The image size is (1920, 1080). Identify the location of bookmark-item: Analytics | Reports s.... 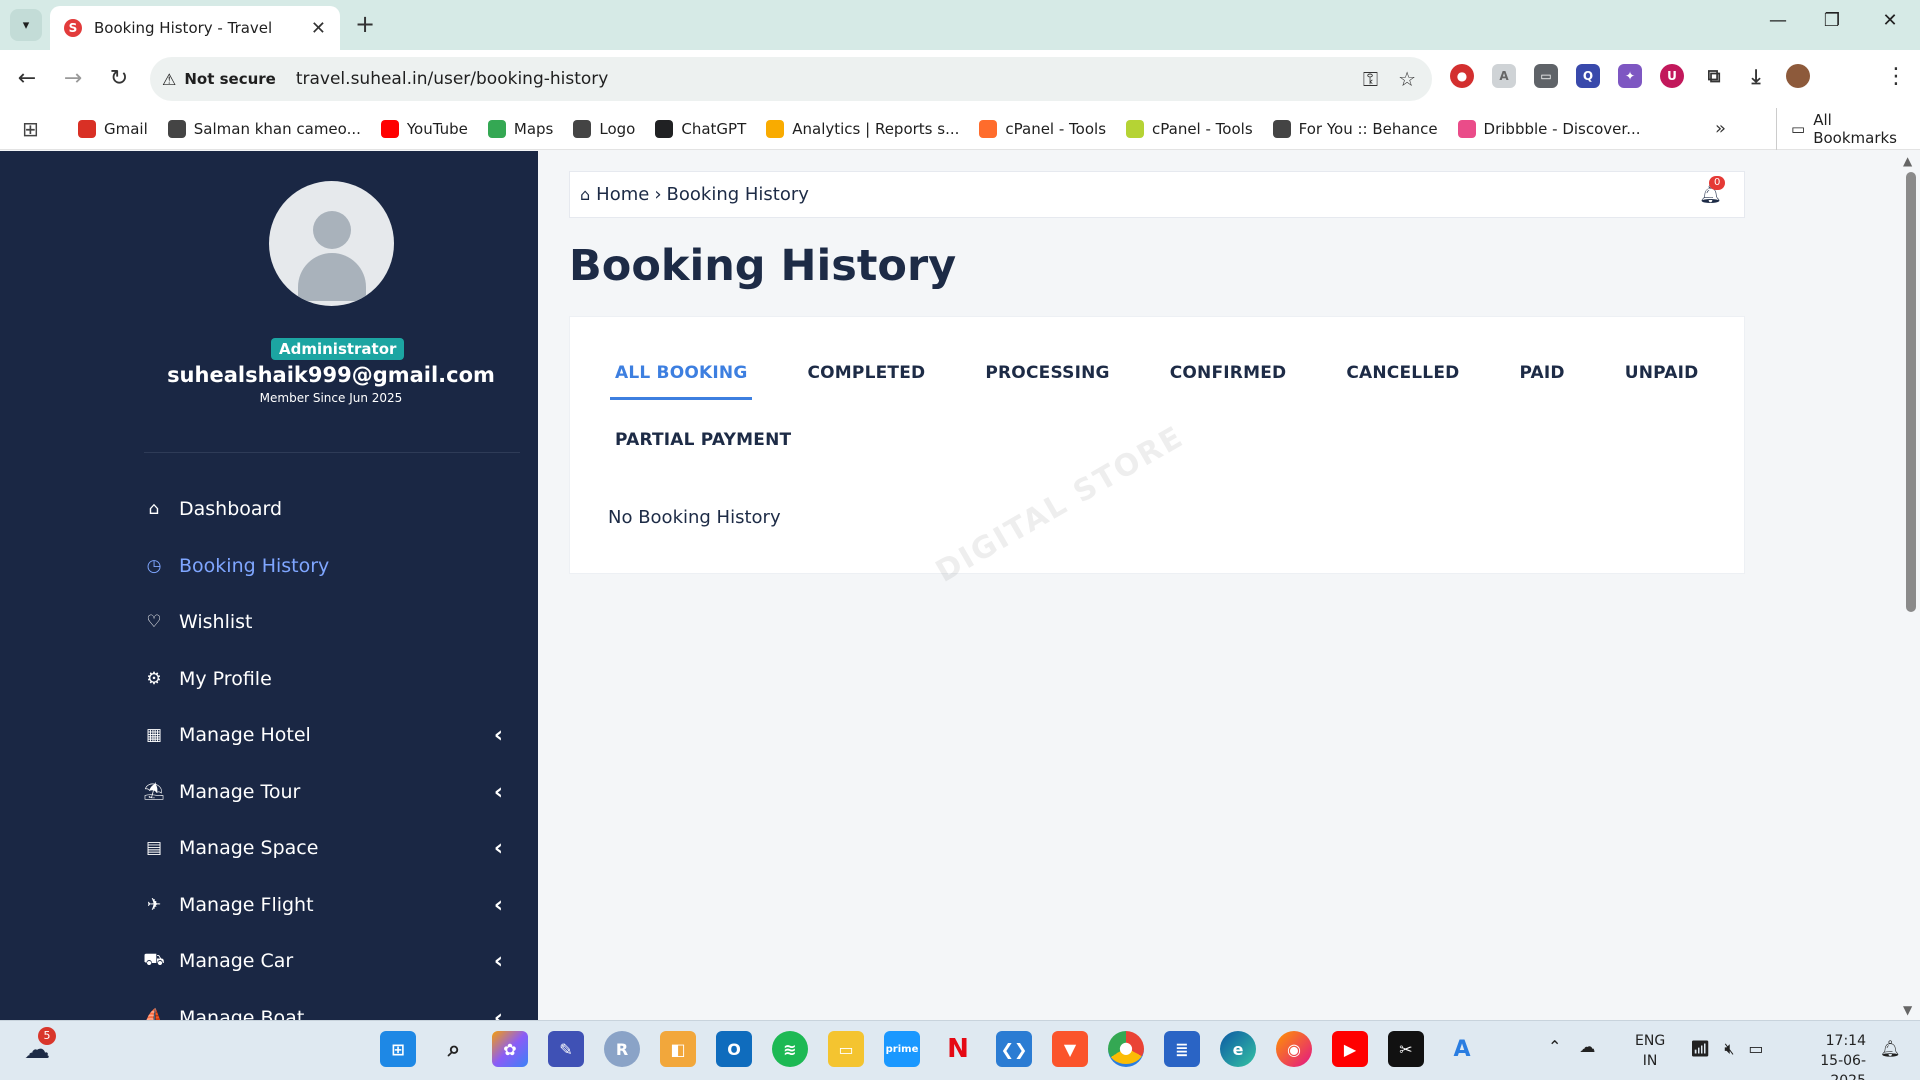
(862, 129).